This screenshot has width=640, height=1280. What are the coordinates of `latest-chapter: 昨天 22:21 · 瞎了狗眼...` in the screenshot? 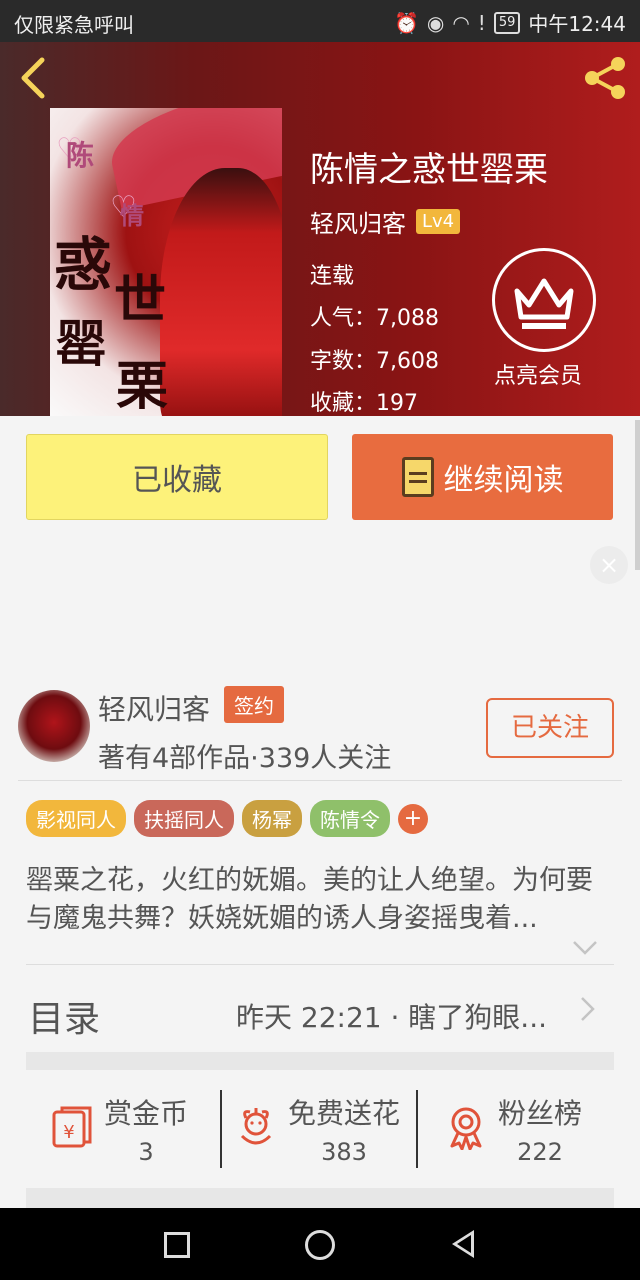 It's located at (391, 1016).